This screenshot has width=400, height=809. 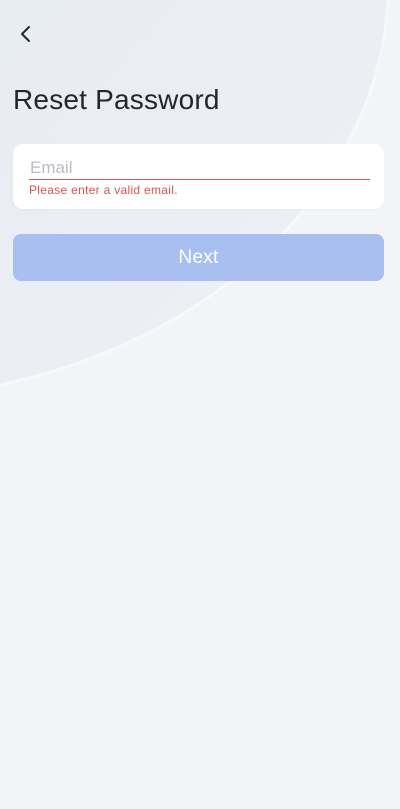 What do you see at coordinates (199, 168) in the screenshot?
I see `email-field` at bounding box center [199, 168].